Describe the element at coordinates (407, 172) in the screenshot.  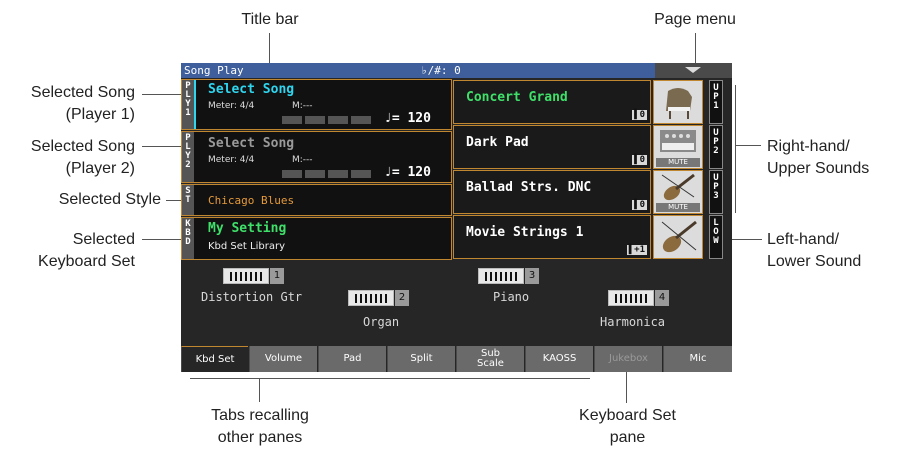
I see `player2-tempo: ♩= 120` at that location.